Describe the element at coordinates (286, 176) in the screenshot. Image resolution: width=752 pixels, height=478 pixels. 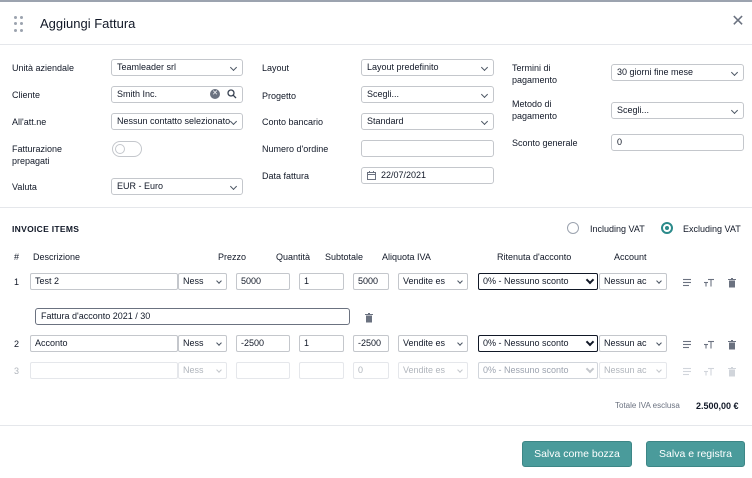
I see `data-label: Data fattura` at that location.